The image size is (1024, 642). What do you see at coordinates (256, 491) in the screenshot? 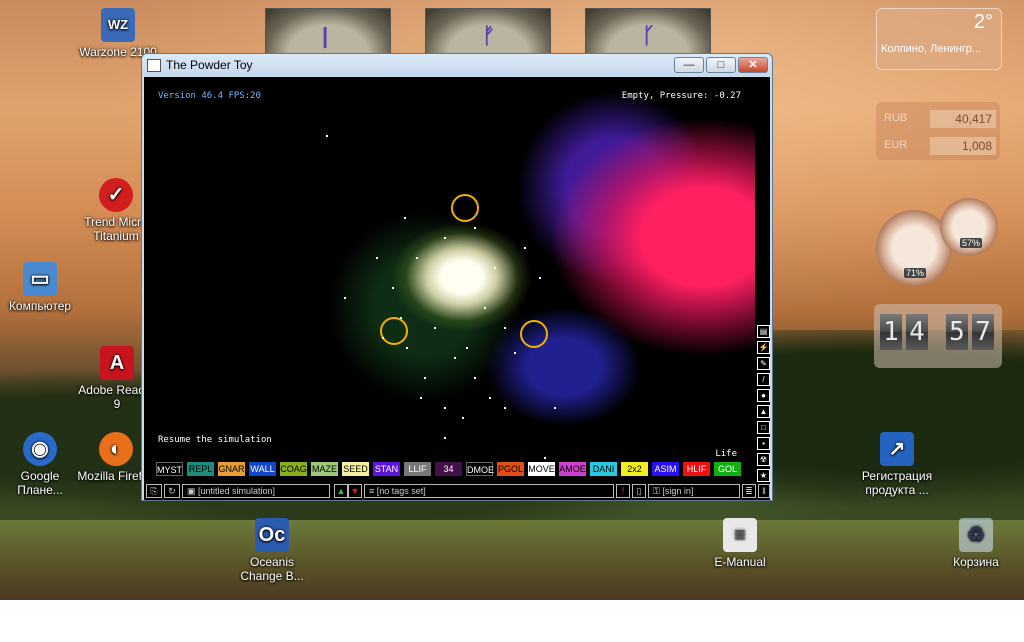
I see `save-name-field: ▣ [untitled simulation]` at bounding box center [256, 491].